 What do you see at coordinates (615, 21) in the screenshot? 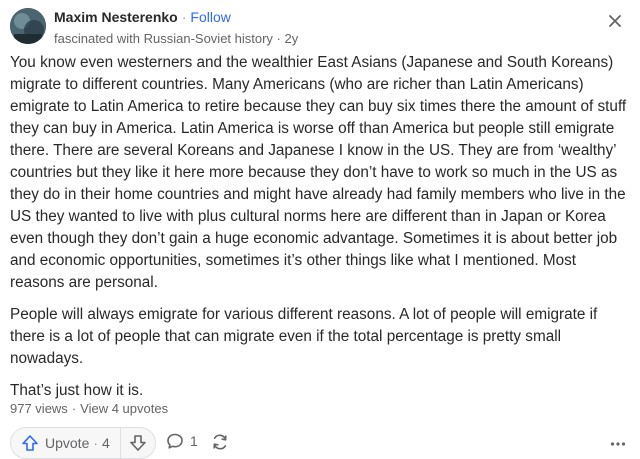
I see `close-icon` at bounding box center [615, 21].